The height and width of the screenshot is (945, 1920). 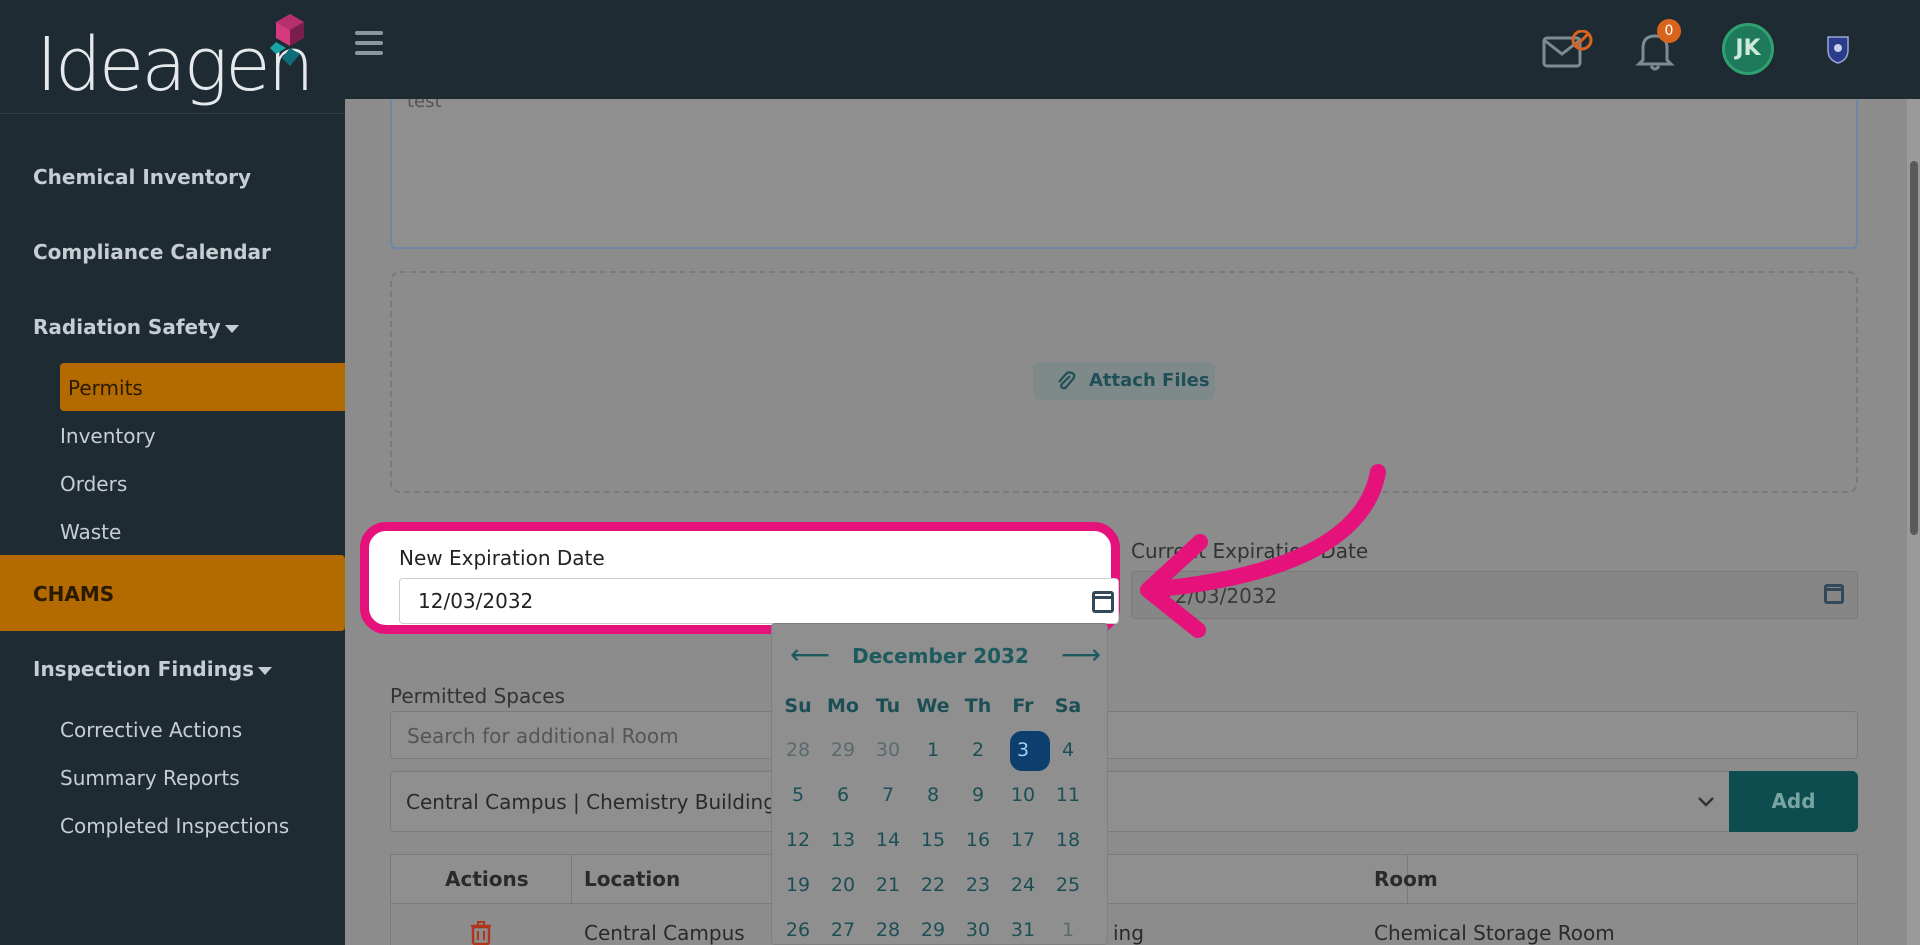 I want to click on sidebar-item-waste: Waste, so click(x=90, y=532).